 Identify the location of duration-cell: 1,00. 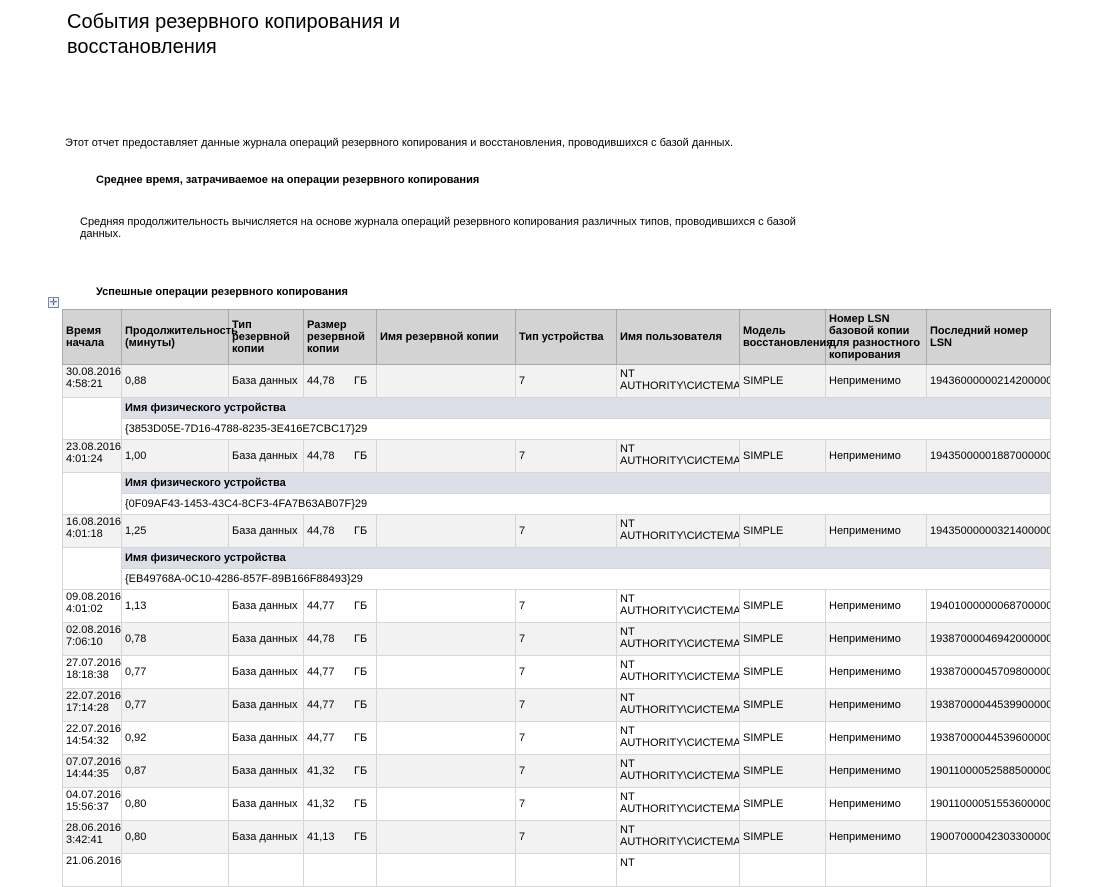
(175, 456).